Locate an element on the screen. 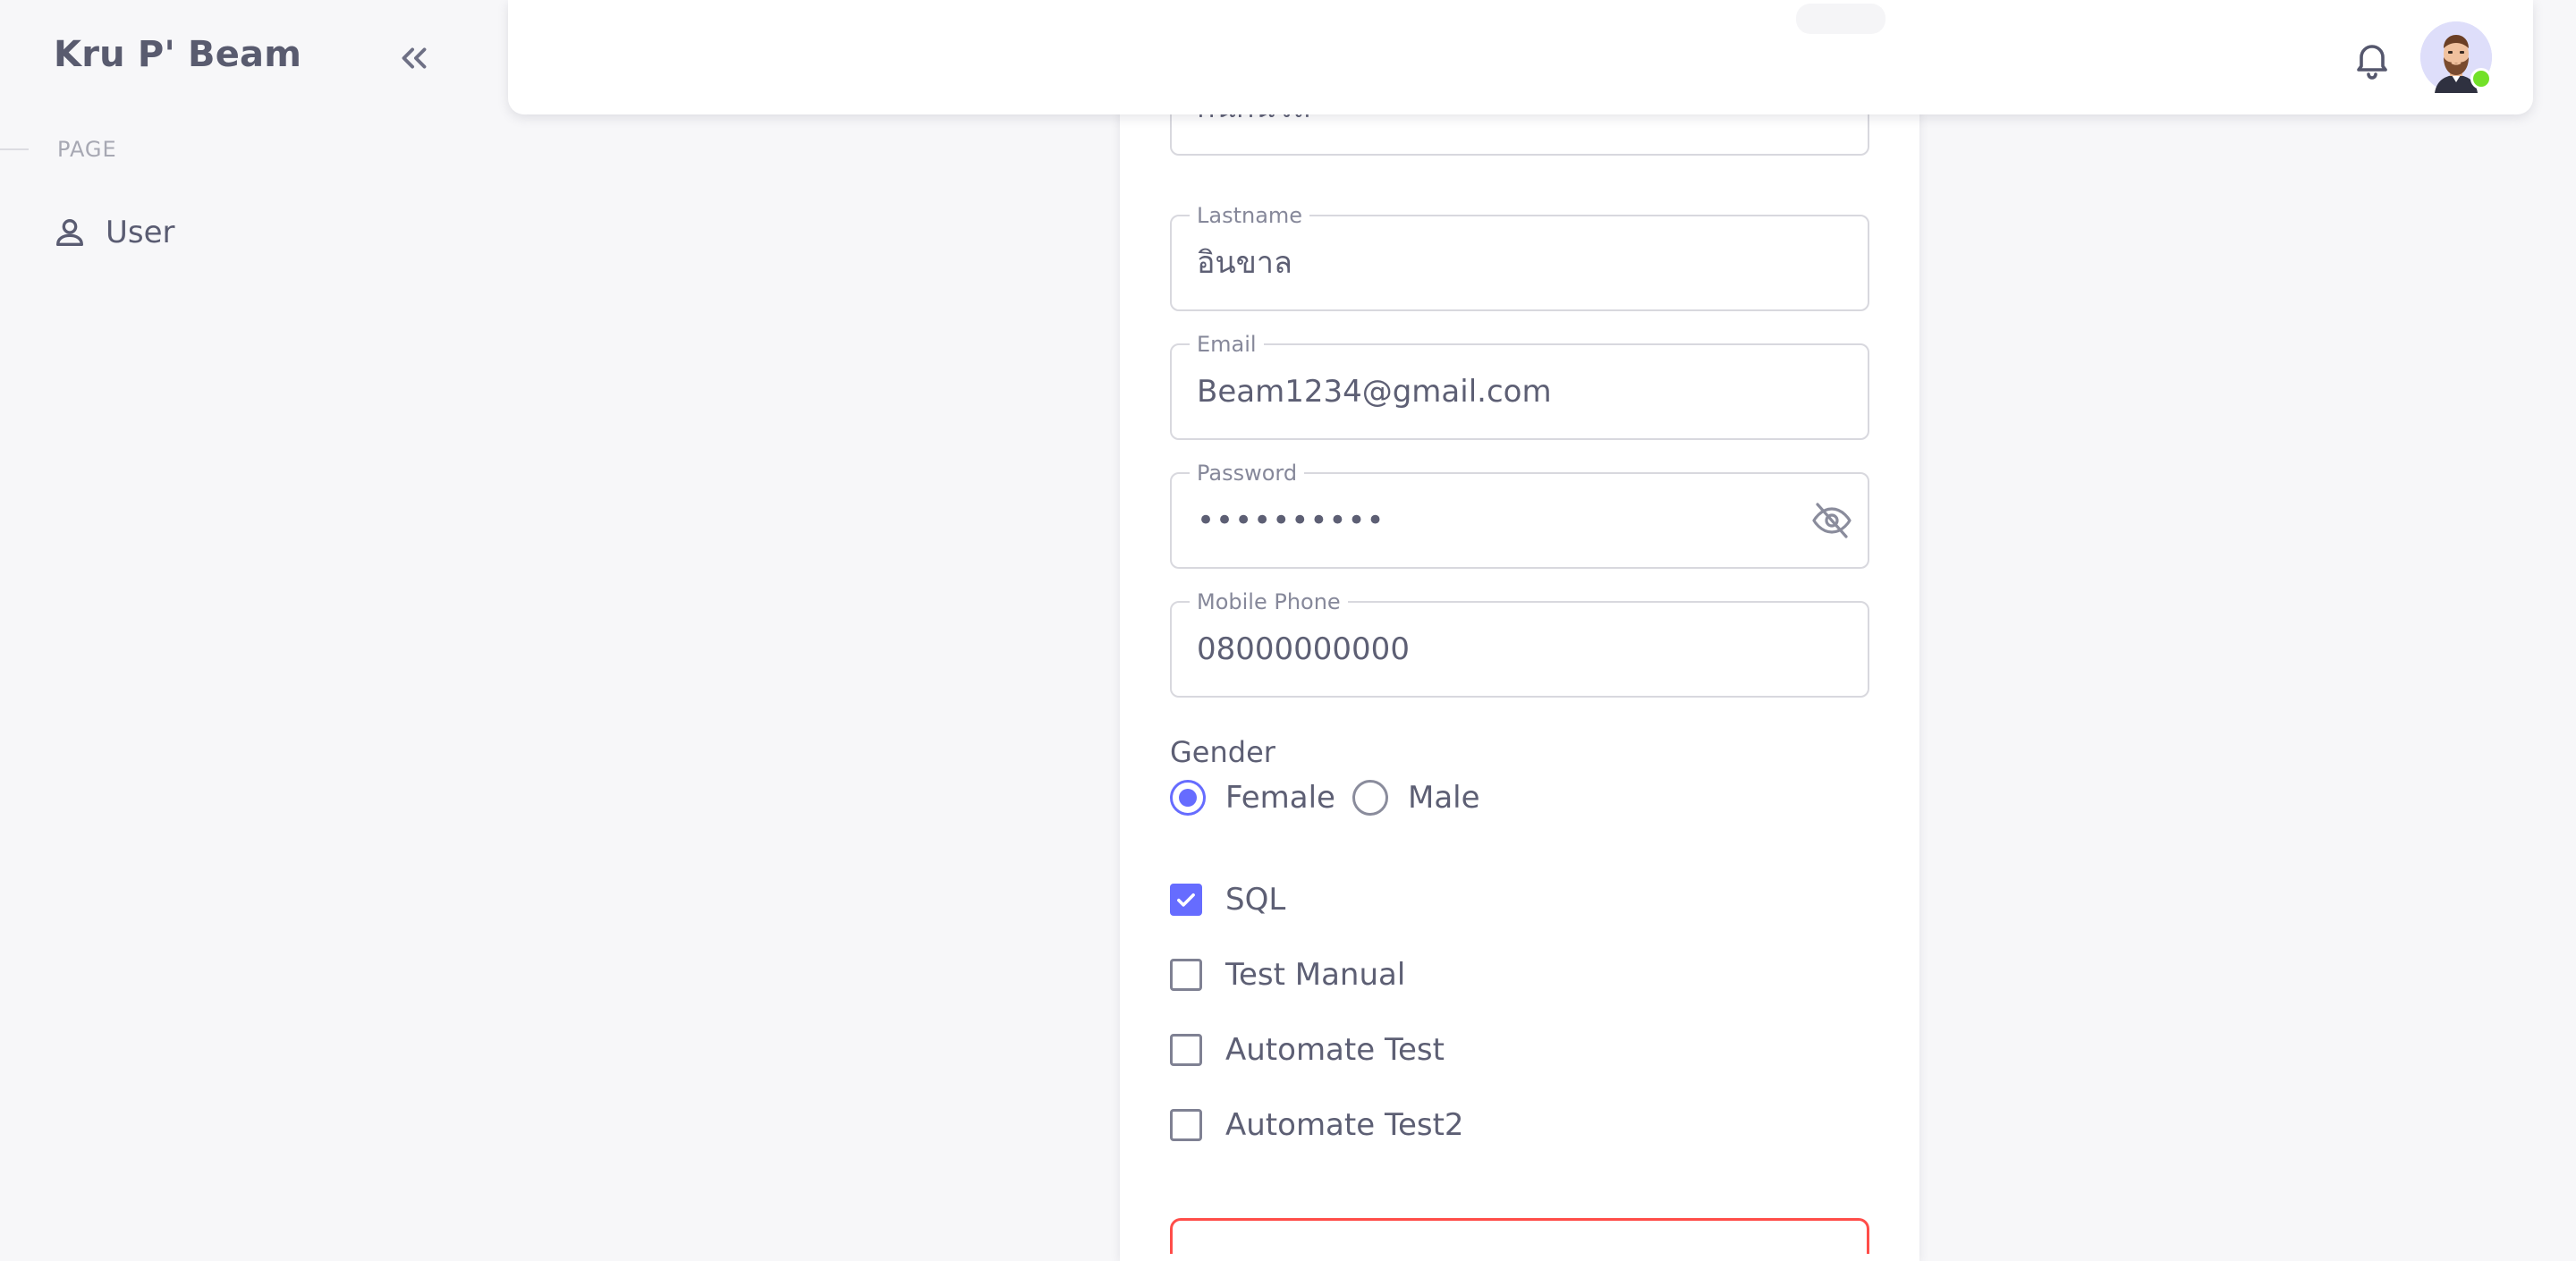 The image size is (2576, 1261). danger-button-edge is located at coordinates (1519, 1236).